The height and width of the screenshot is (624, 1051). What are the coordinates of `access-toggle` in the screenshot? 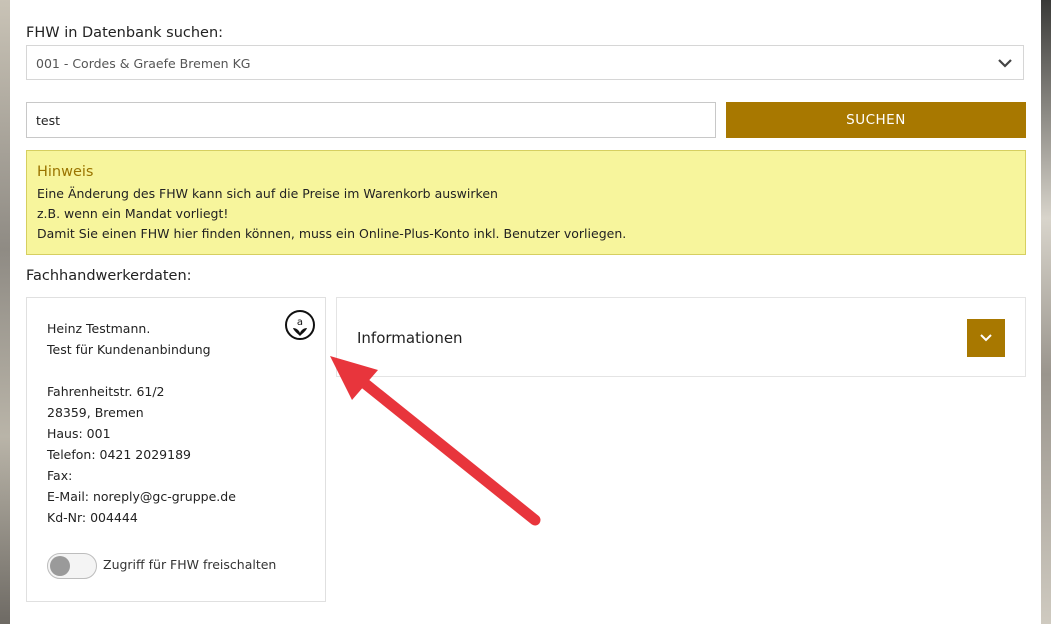 It's located at (72, 566).